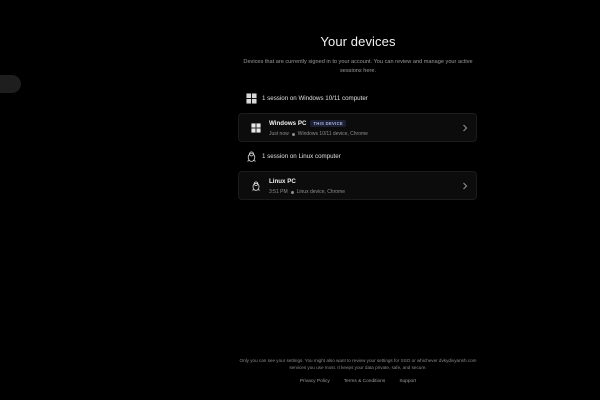  Describe the element at coordinates (315, 98) in the screenshot. I see `group-heading-label: 1 session on Windows 10/11 computer` at that location.